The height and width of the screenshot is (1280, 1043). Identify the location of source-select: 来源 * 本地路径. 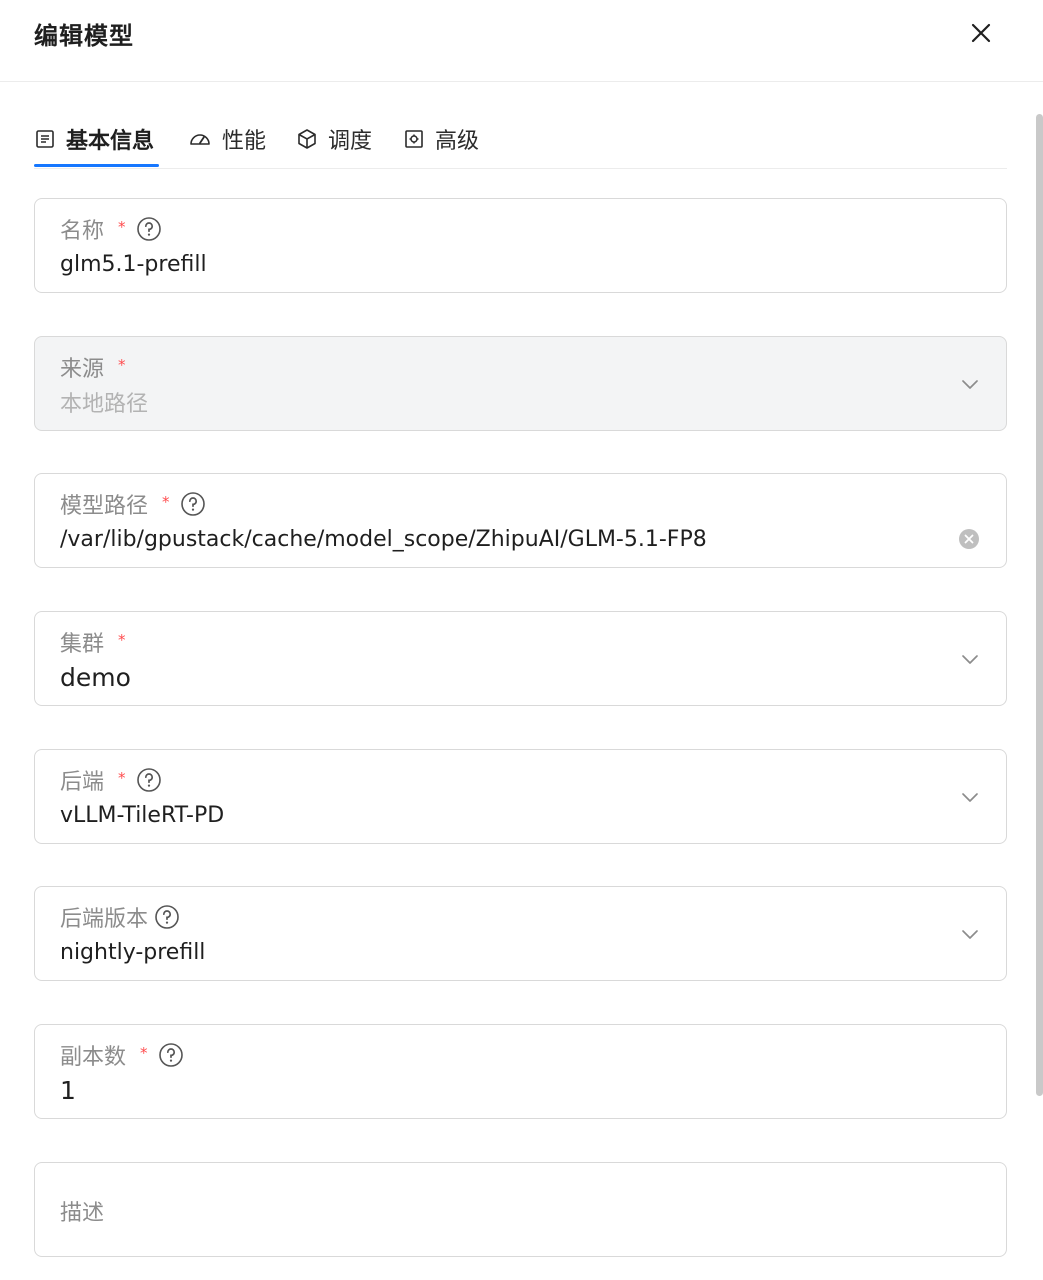
(520, 383).